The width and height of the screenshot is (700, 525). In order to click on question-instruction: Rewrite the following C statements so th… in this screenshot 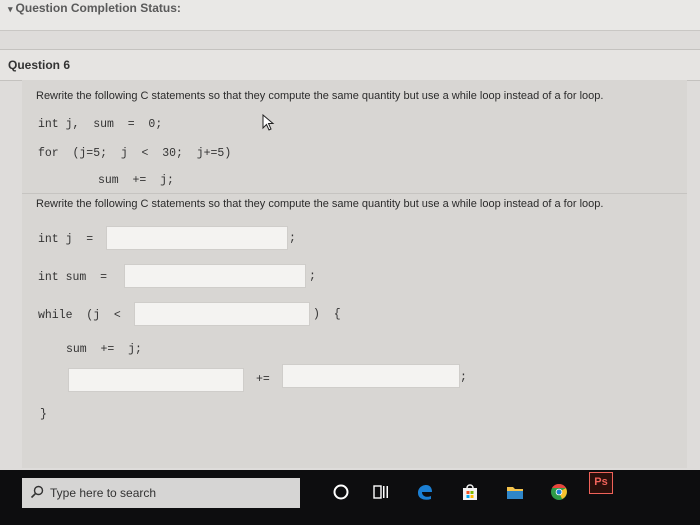, I will do `click(320, 96)`.